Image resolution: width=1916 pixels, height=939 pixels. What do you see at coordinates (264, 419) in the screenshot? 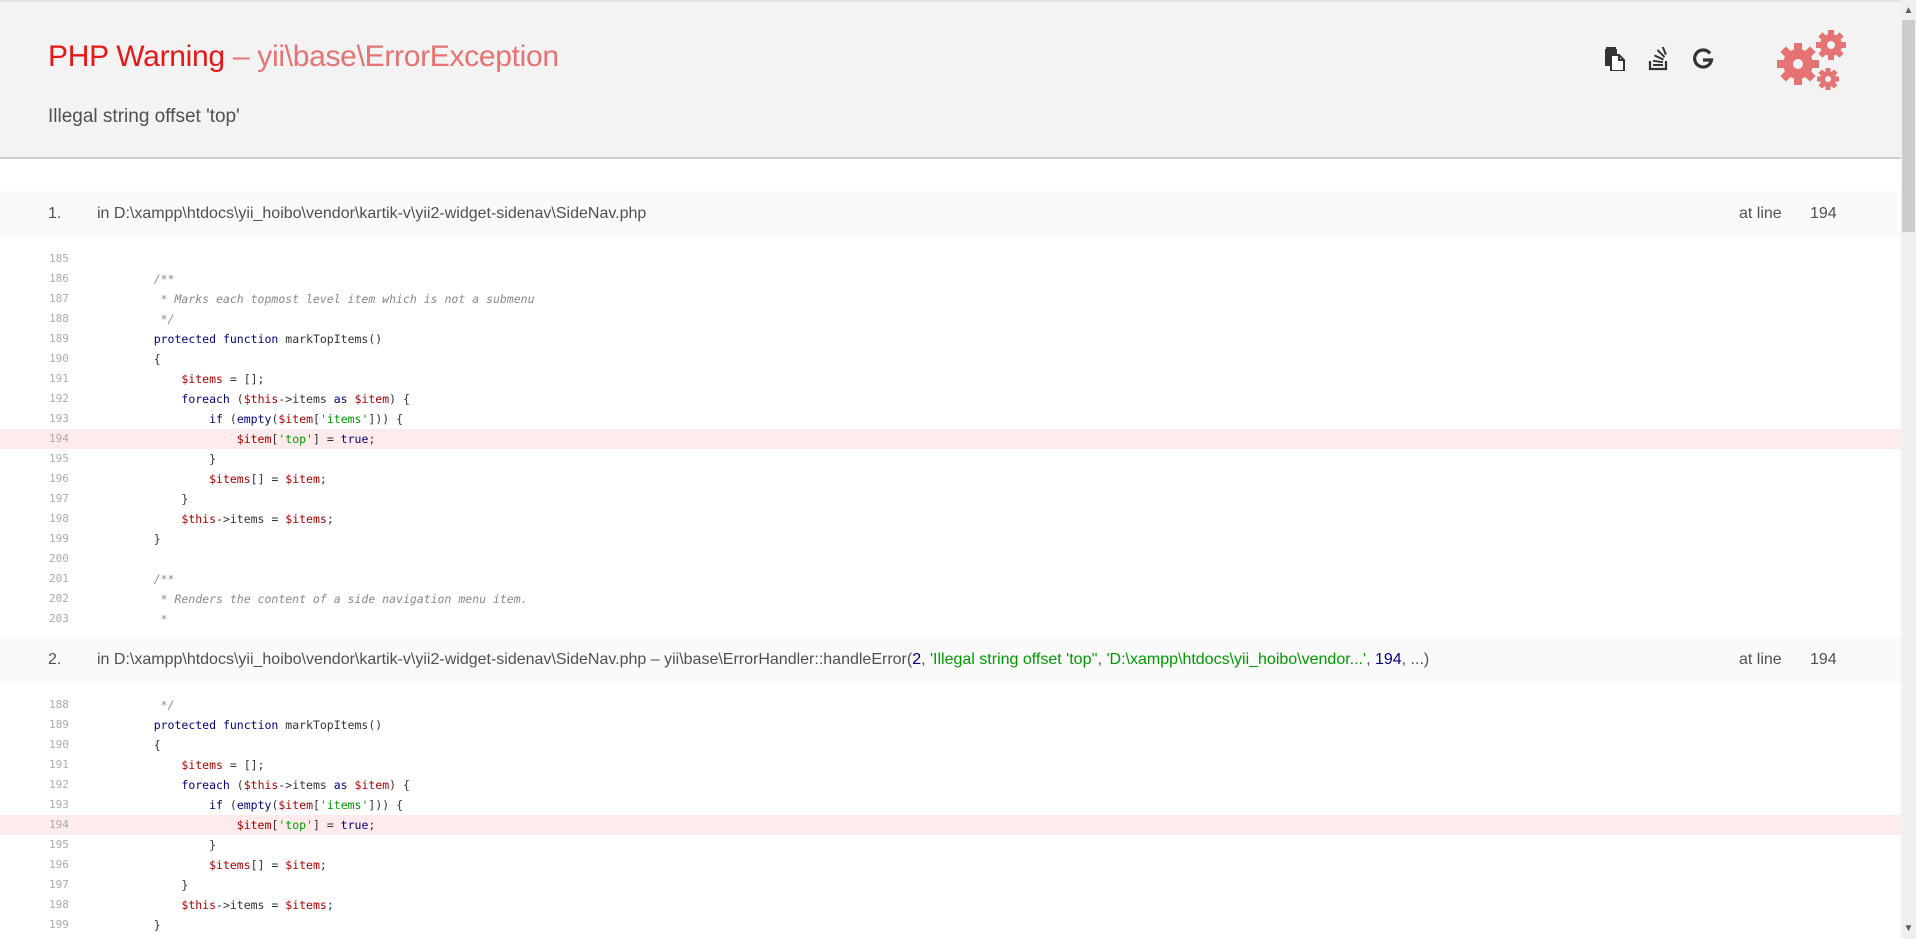
I see `code-line-source: if (empty($item['items'])) {` at bounding box center [264, 419].